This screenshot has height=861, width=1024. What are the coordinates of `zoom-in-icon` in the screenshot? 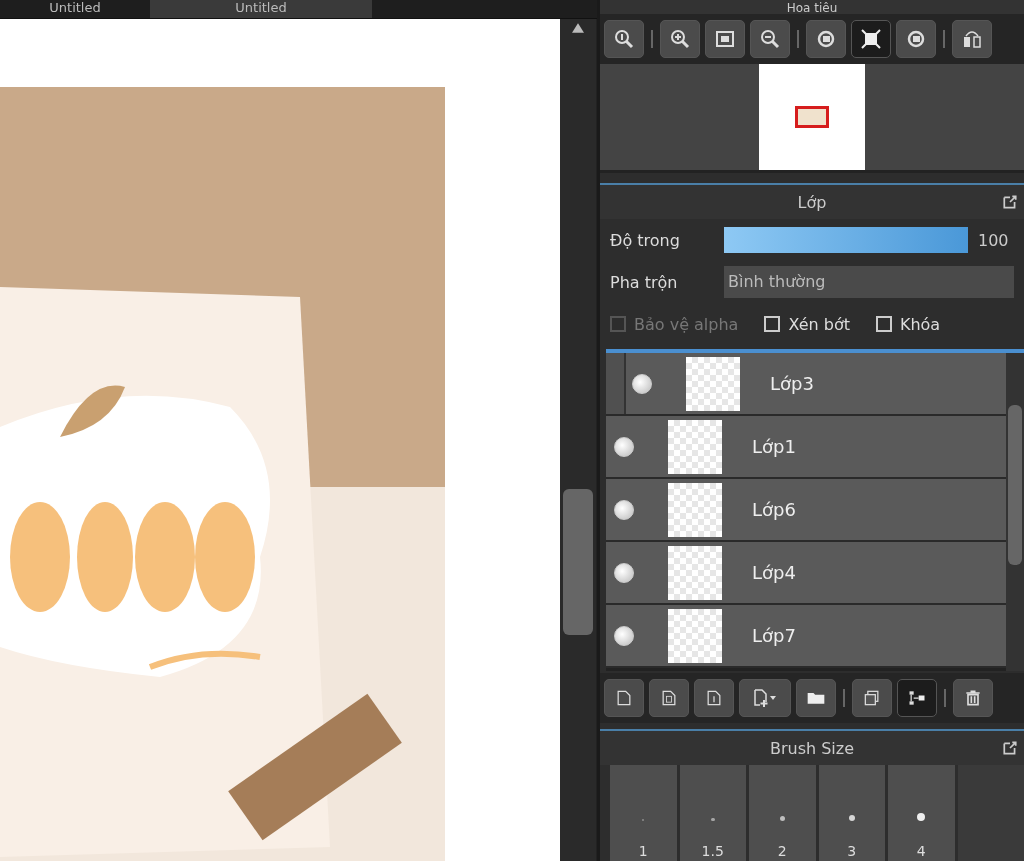 It's located at (680, 39).